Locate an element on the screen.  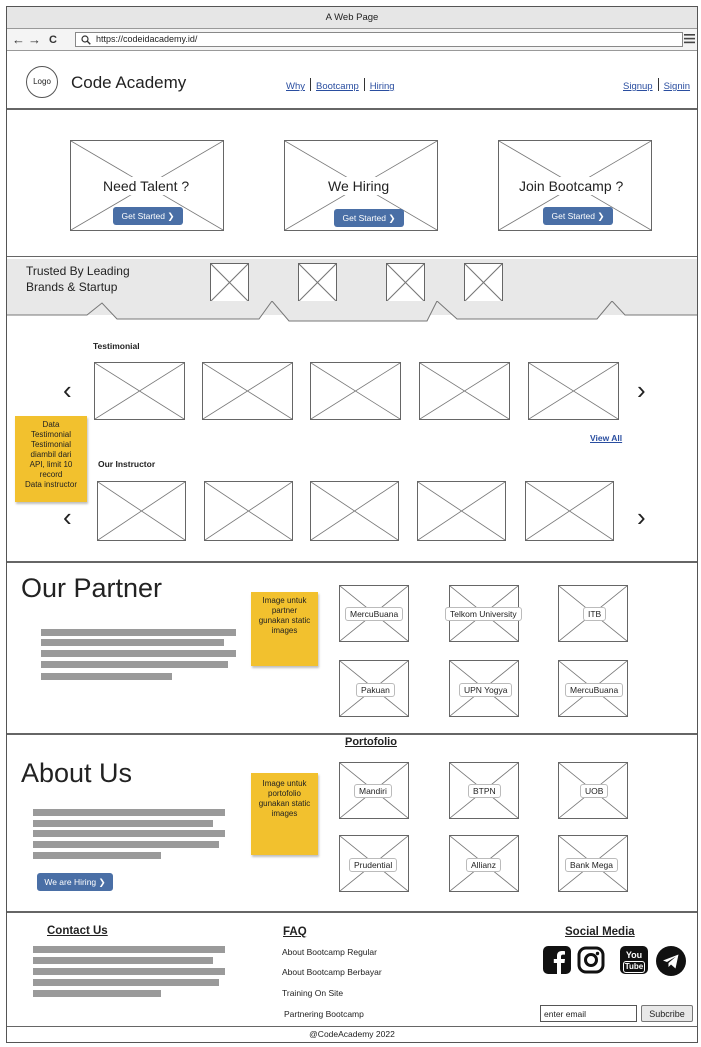
note-line: Image untuk is located at coordinates (284, 600).